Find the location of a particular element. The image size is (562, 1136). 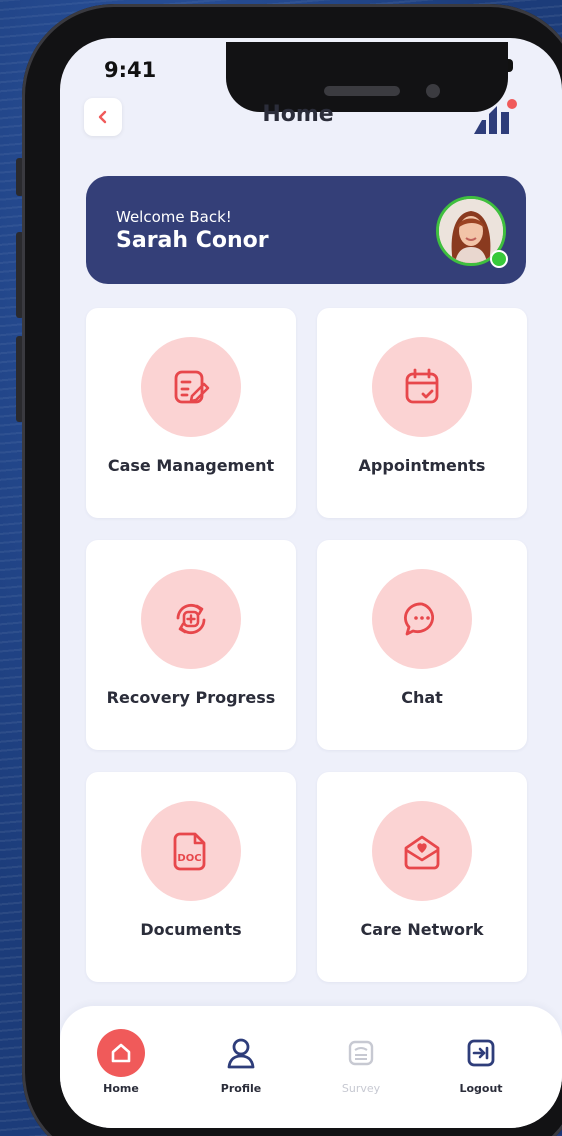

calendar-check-icon is located at coordinates (422, 386).